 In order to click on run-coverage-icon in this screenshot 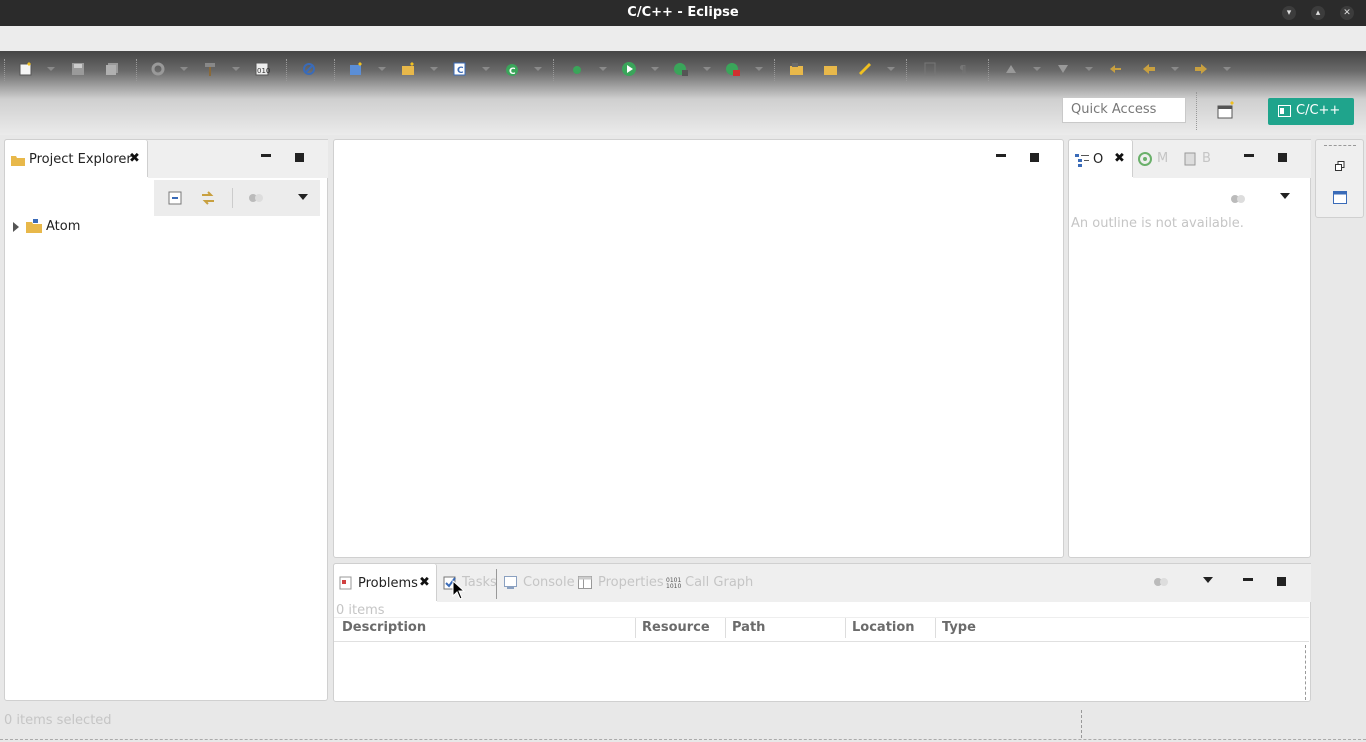, I will do `click(681, 69)`.